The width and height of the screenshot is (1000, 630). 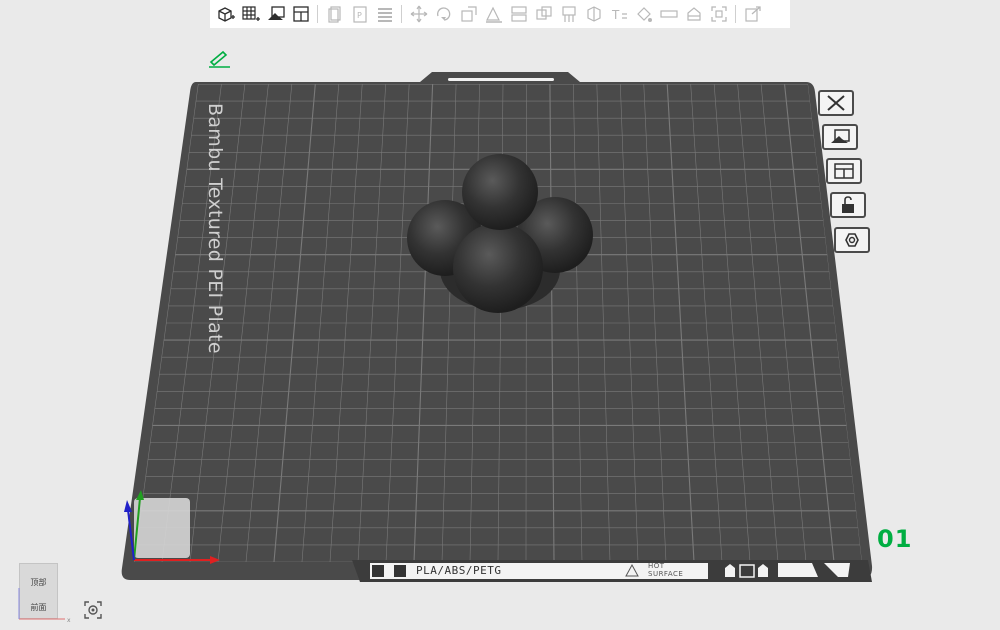 What do you see at coordinates (215, 228) in the screenshot?
I see `plate-type-label: Bambu Textured PEI Plate` at bounding box center [215, 228].